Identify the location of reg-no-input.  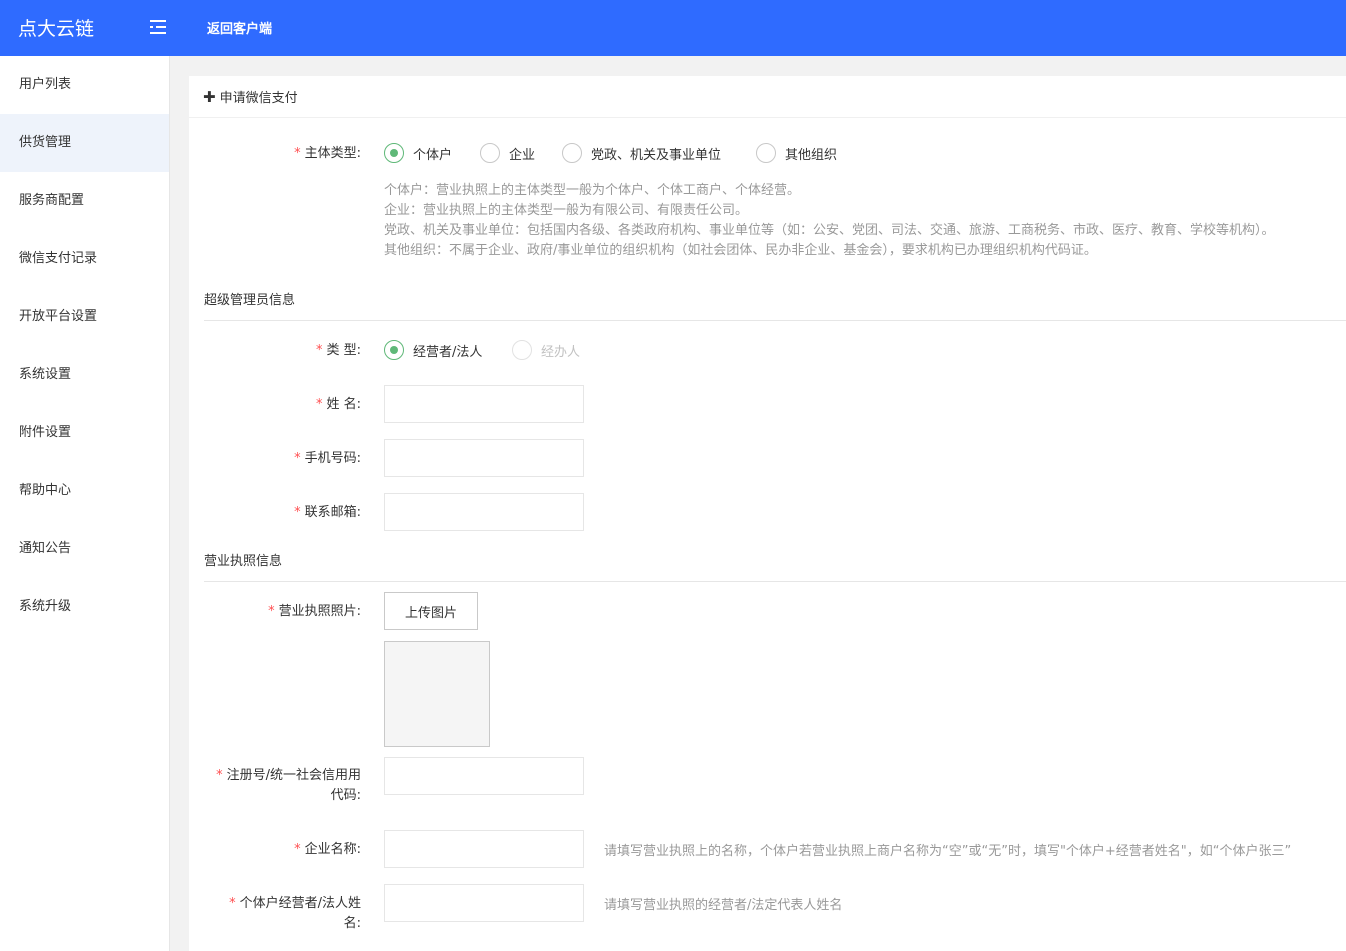
(484, 776).